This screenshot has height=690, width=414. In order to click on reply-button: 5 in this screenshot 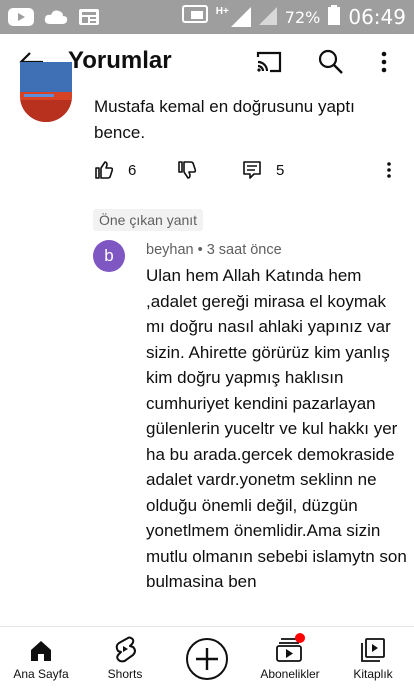, I will do `click(263, 170)`.